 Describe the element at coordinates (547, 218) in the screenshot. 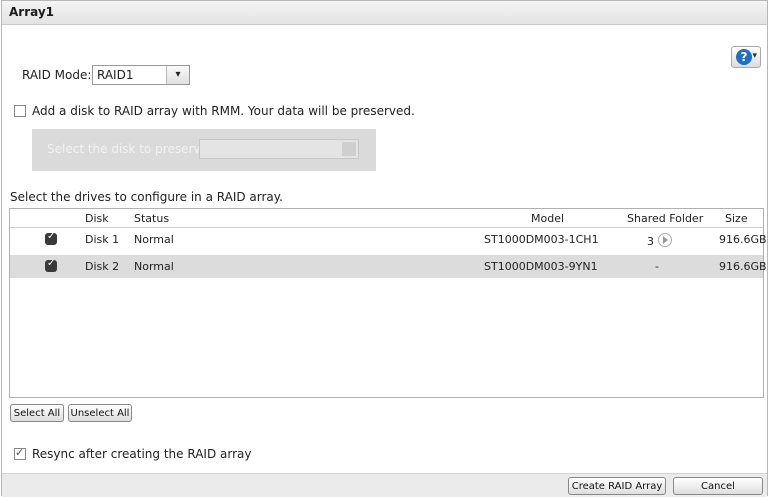

I see `column-header-model: Model` at that location.